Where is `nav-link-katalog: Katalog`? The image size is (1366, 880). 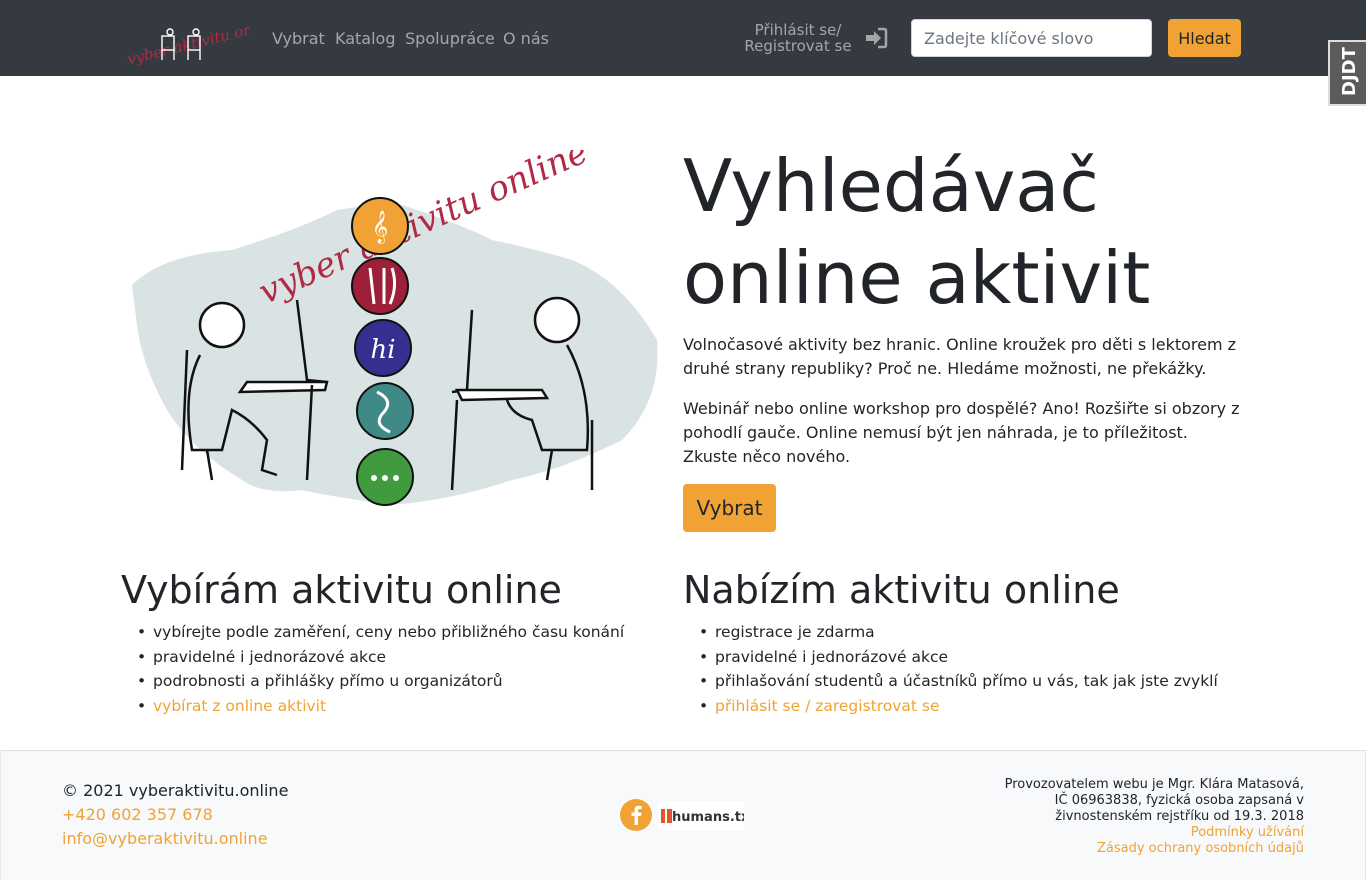 nav-link-katalog: Katalog is located at coordinates (365, 39).